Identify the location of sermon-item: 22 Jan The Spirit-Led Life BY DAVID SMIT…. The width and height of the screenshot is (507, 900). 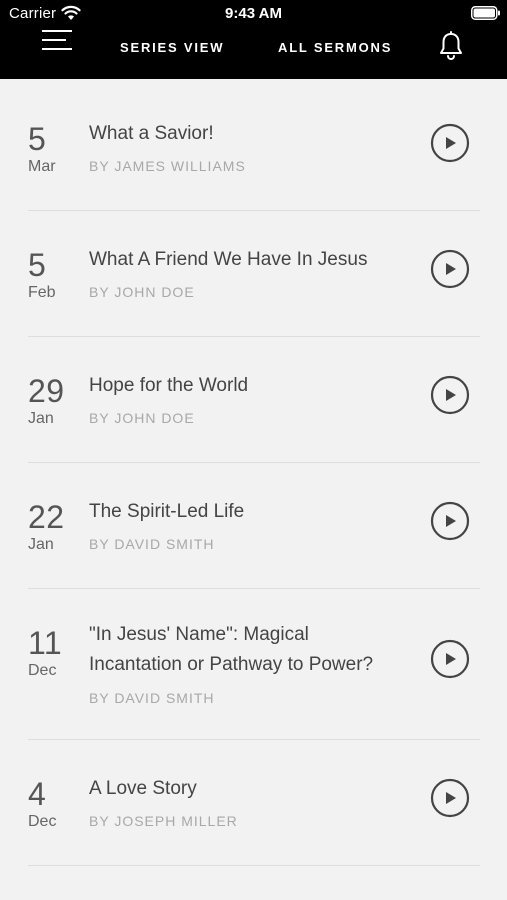
(254, 526).